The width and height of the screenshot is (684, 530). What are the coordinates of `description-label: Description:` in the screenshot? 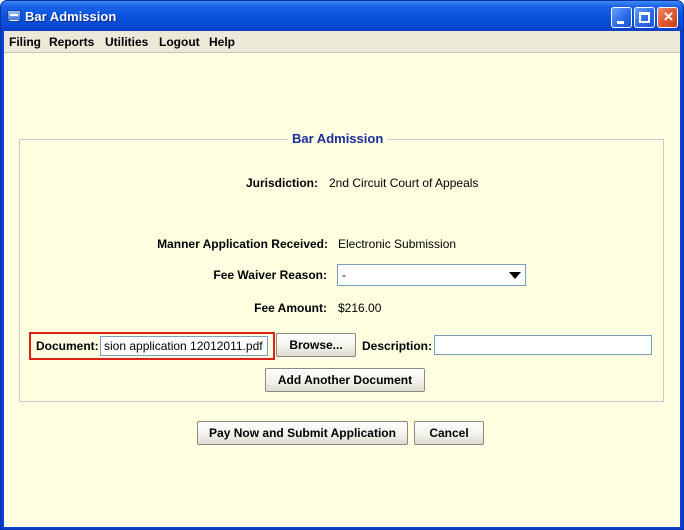 It's located at (397, 346).